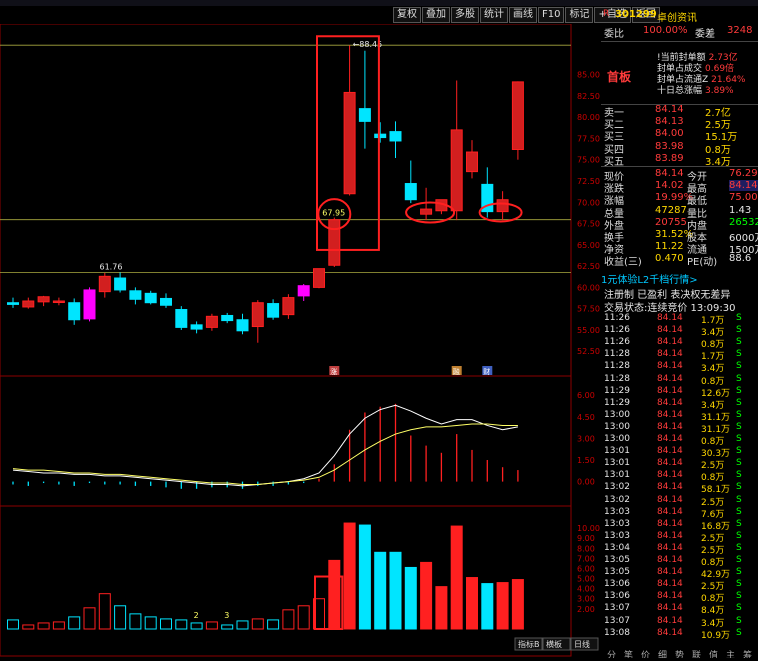 This screenshot has height=661, width=758. I want to click on market-badge: R, so click(606, 14).